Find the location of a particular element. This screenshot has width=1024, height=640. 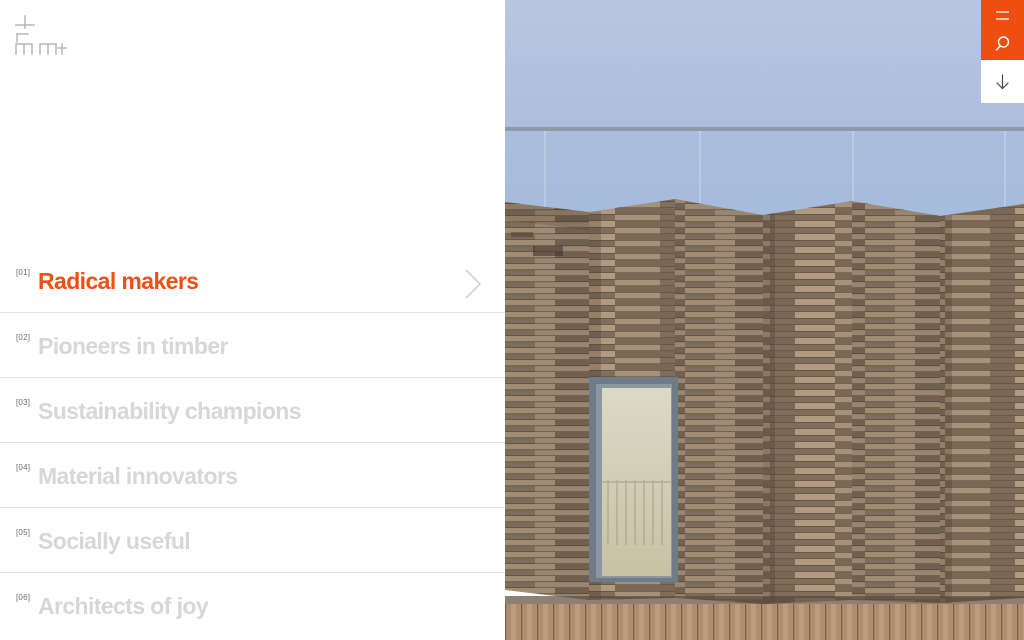

menu-item-label: Architects of joy is located at coordinates (123, 606).